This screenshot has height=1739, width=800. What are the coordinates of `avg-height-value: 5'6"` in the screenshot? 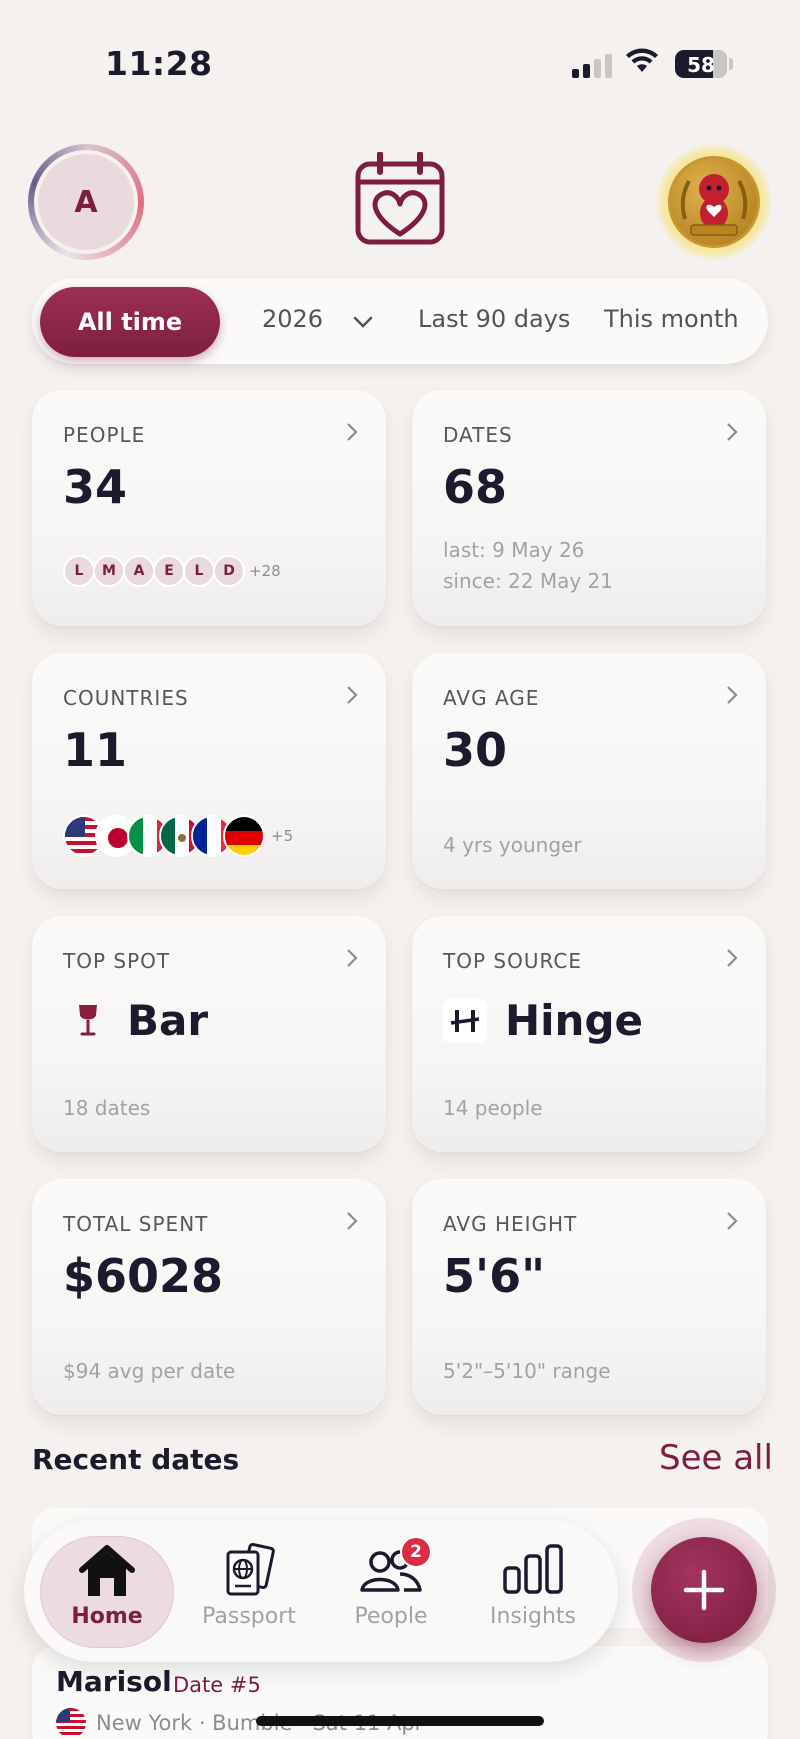 It's located at (494, 1276).